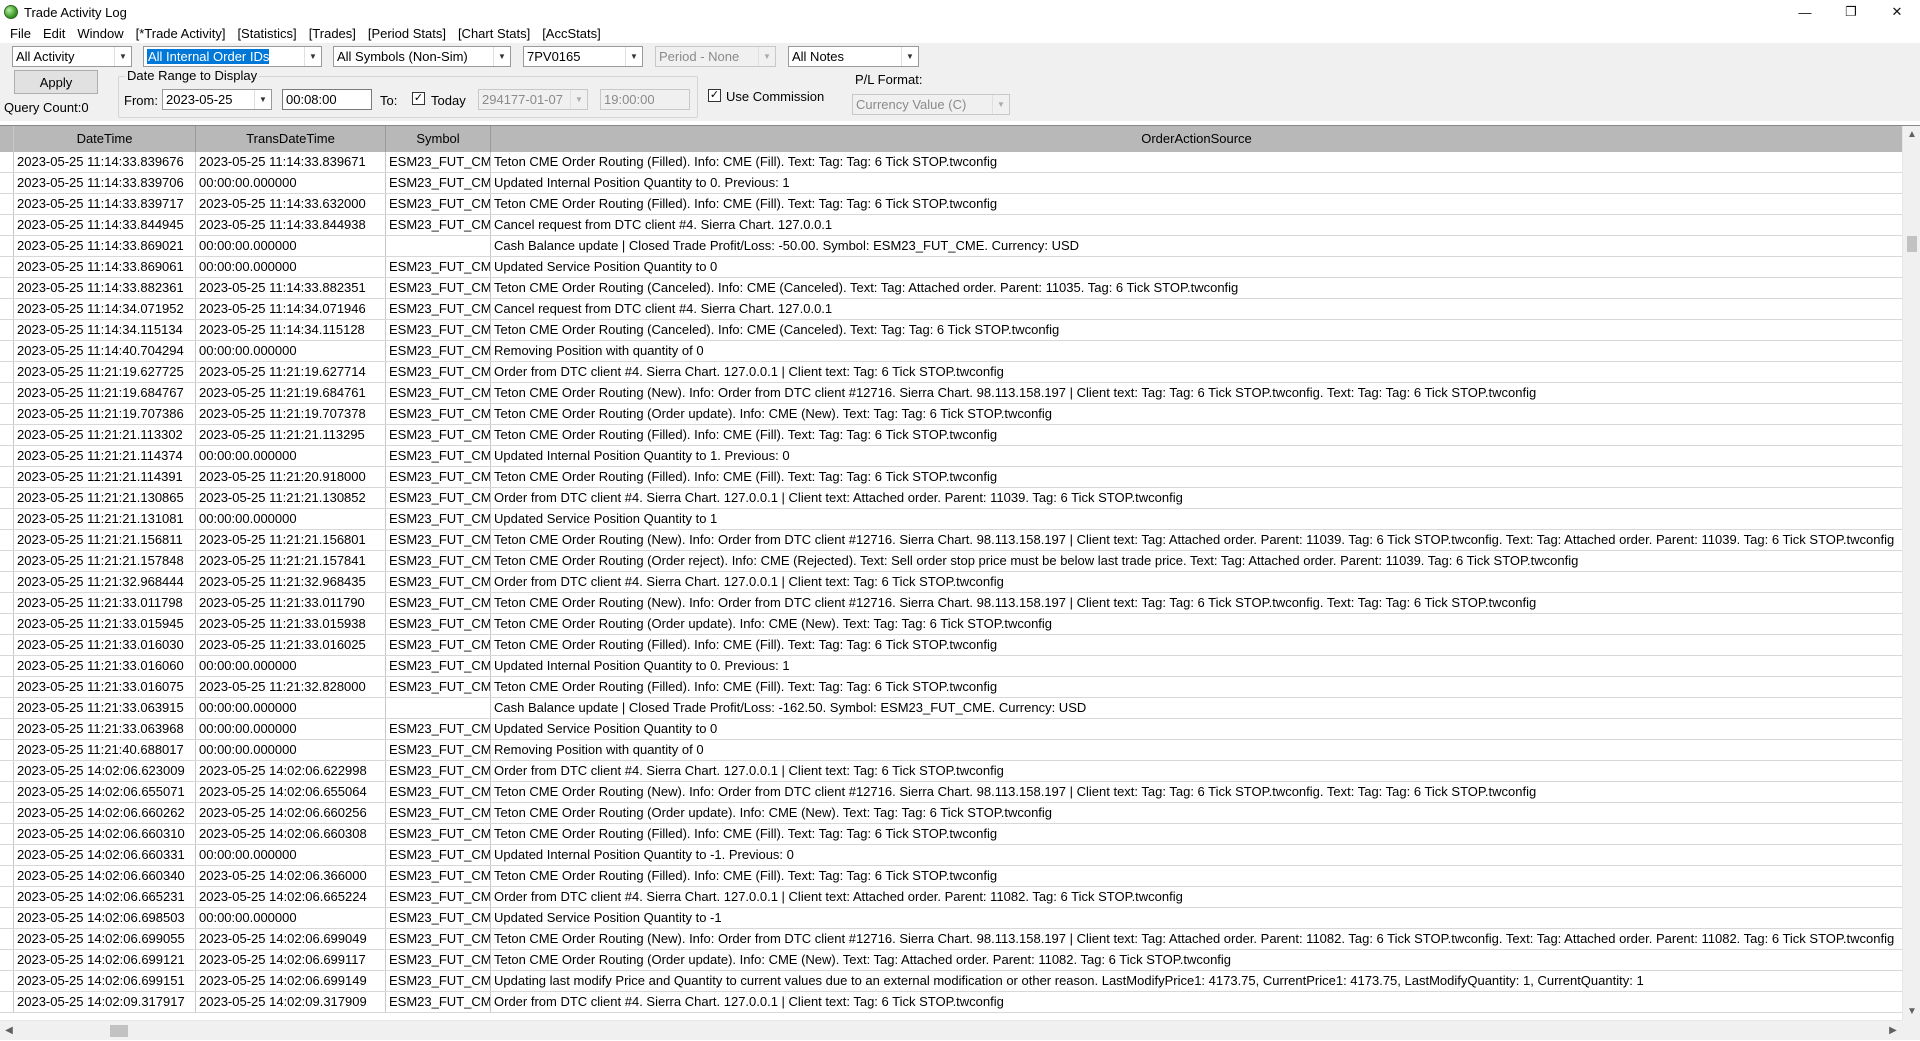  What do you see at coordinates (1911, 1012) in the screenshot?
I see `scroll-down-icon: ▼` at bounding box center [1911, 1012].